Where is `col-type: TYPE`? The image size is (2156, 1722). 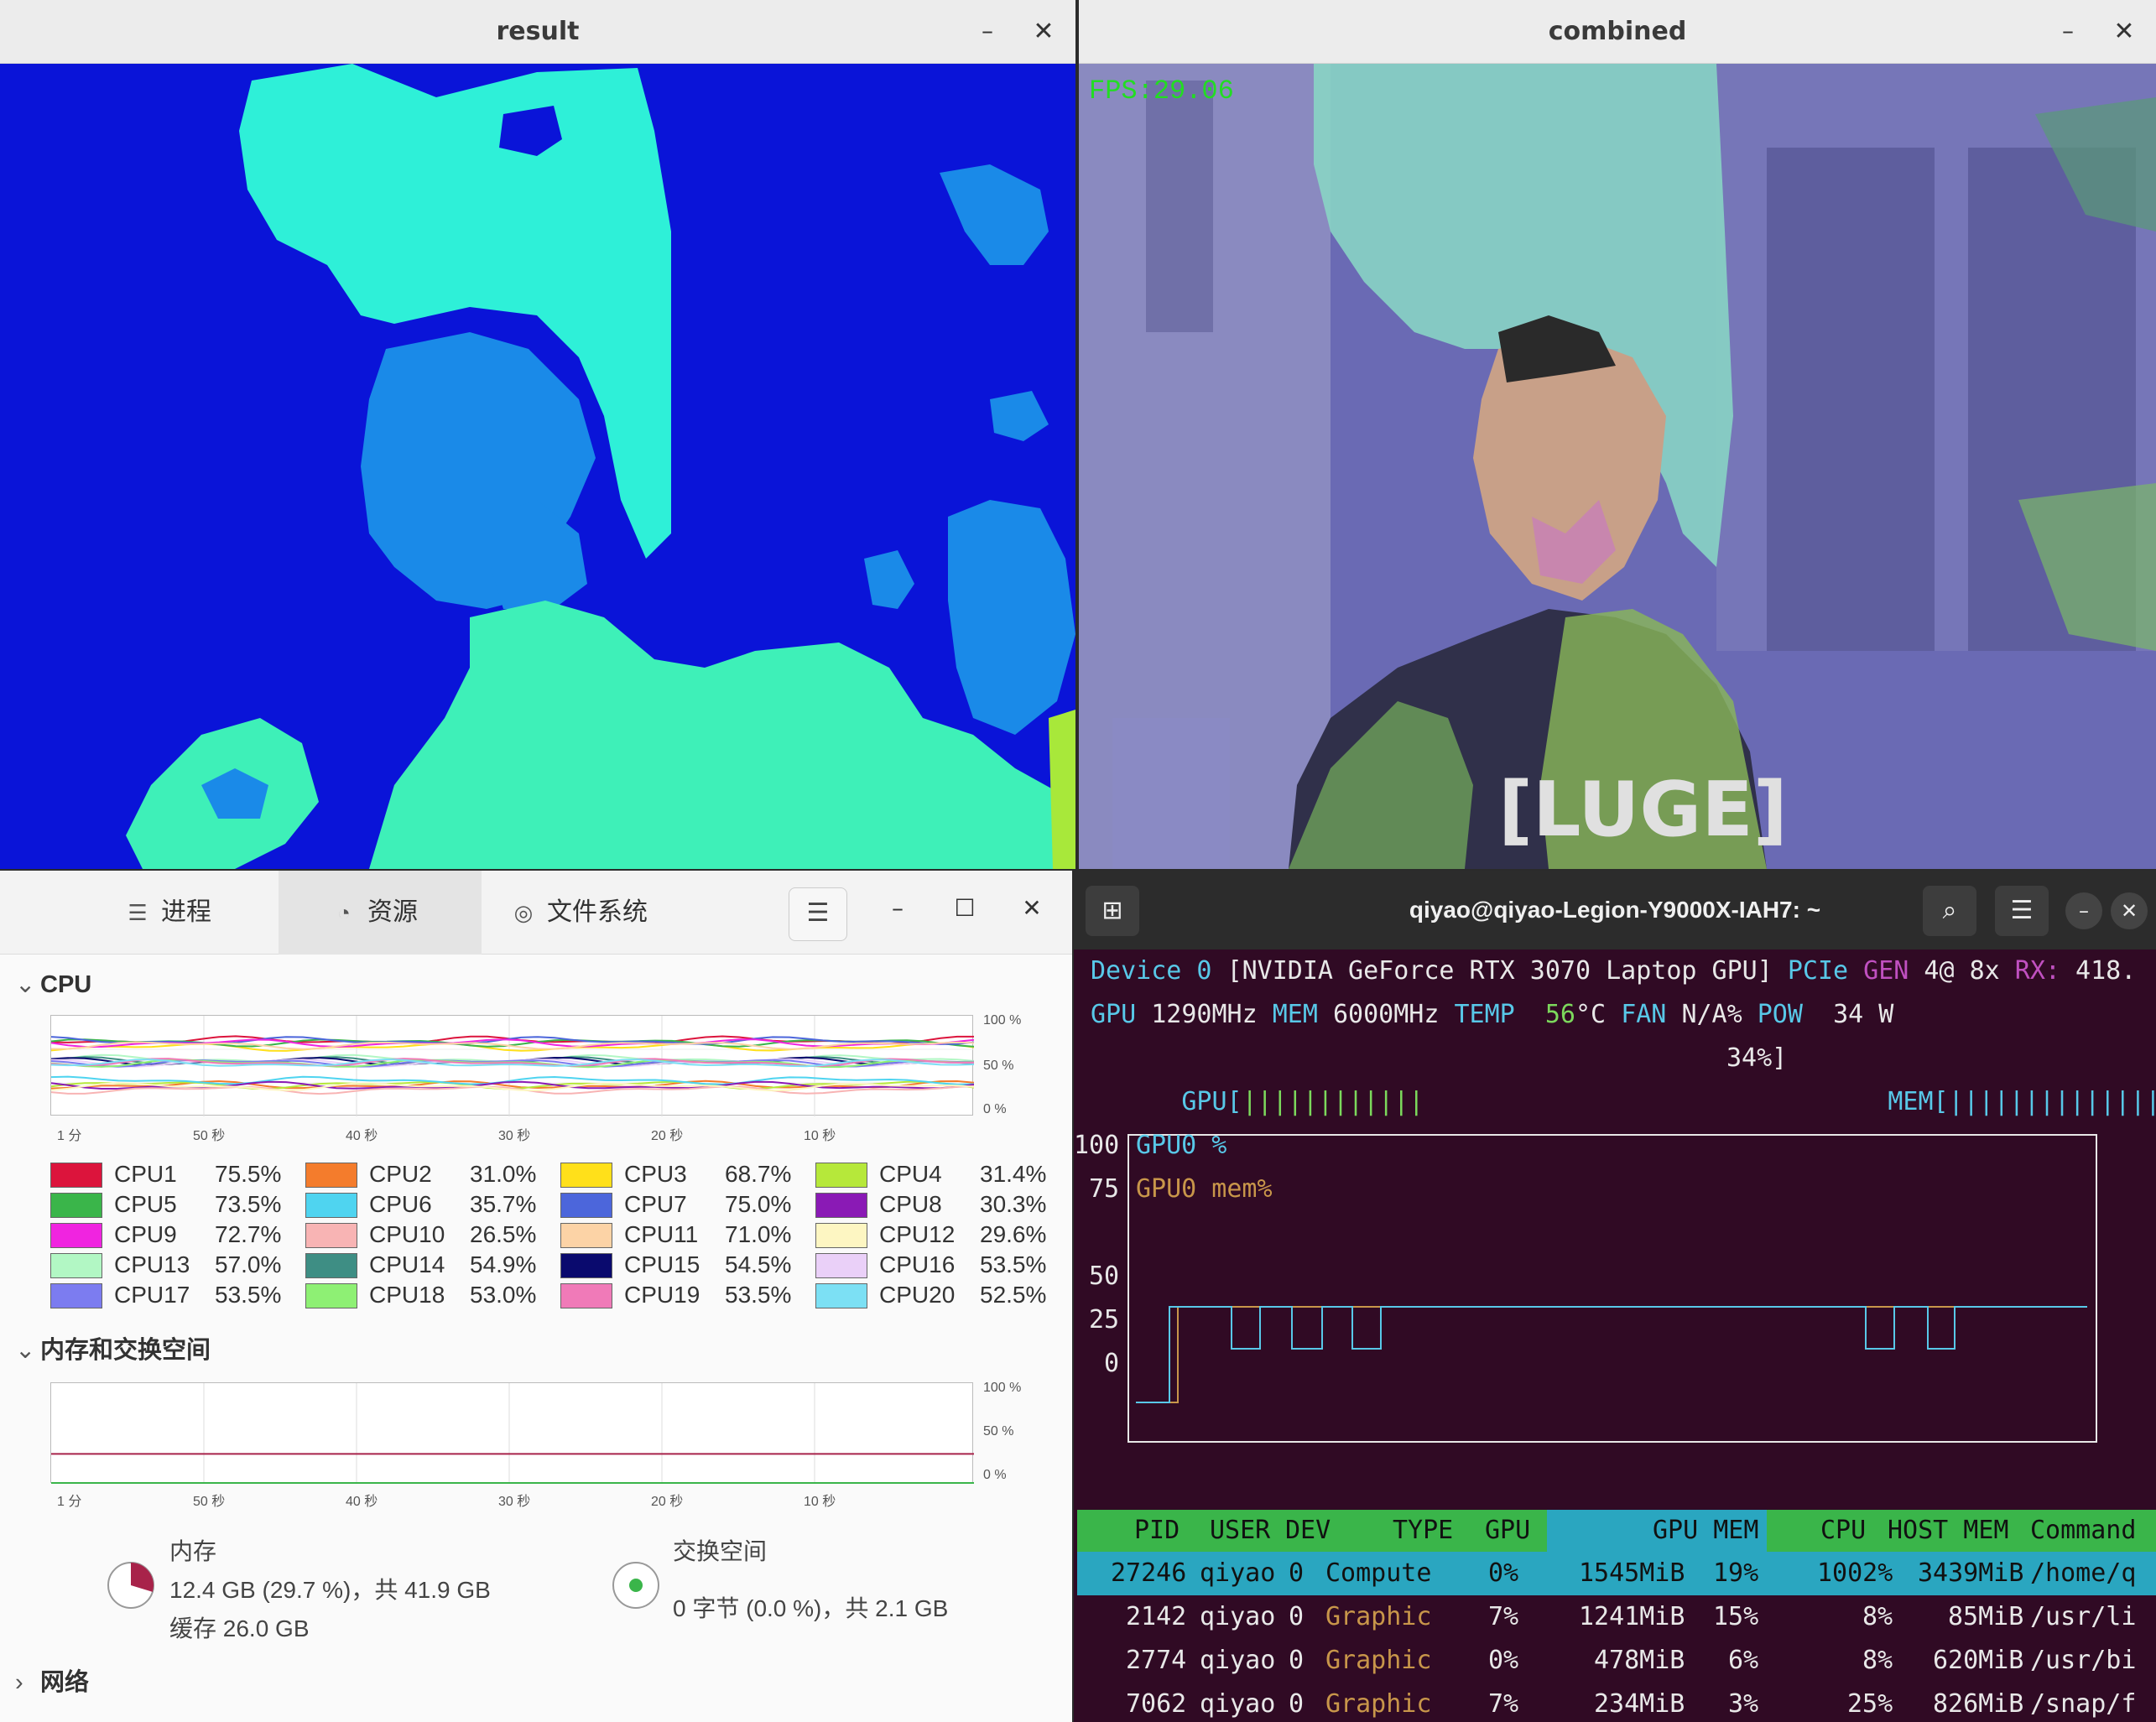 col-type: TYPE is located at coordinates (1423, 1531).